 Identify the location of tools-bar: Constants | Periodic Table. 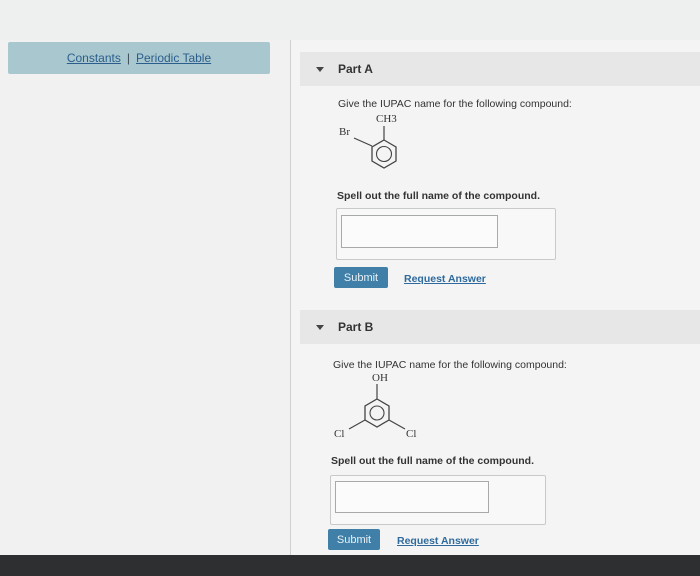
(139, 58).